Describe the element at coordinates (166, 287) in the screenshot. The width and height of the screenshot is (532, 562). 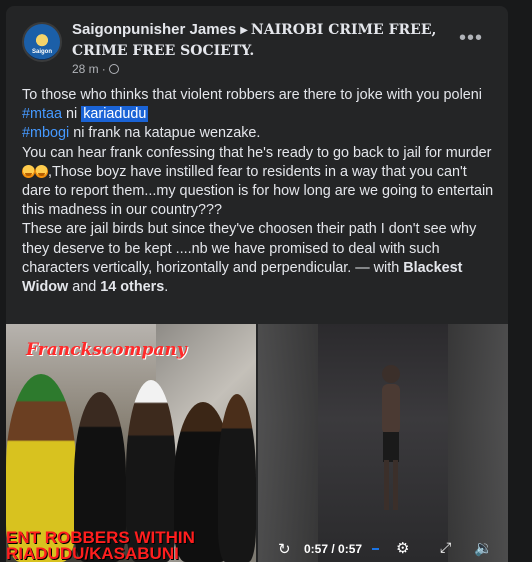
I see `period: .` at that location.